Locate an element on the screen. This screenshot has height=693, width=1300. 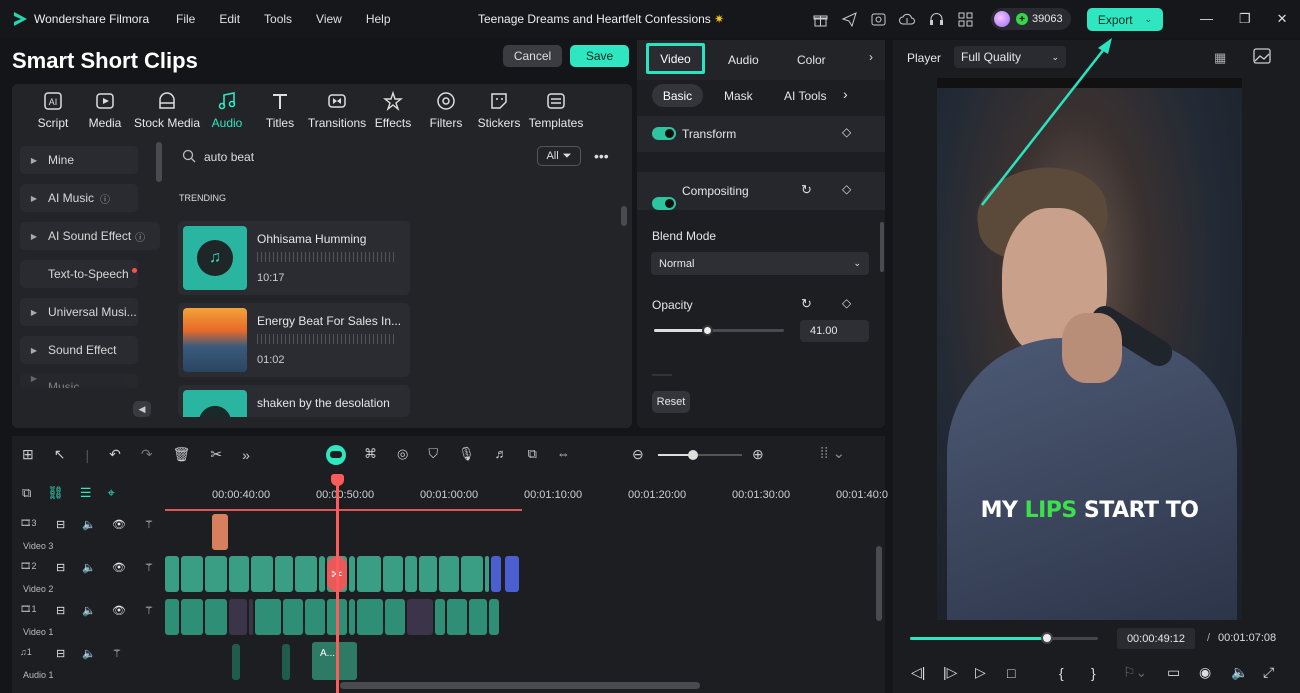
tool-stock-media: Stock Media is located at coordinates (167, 113).